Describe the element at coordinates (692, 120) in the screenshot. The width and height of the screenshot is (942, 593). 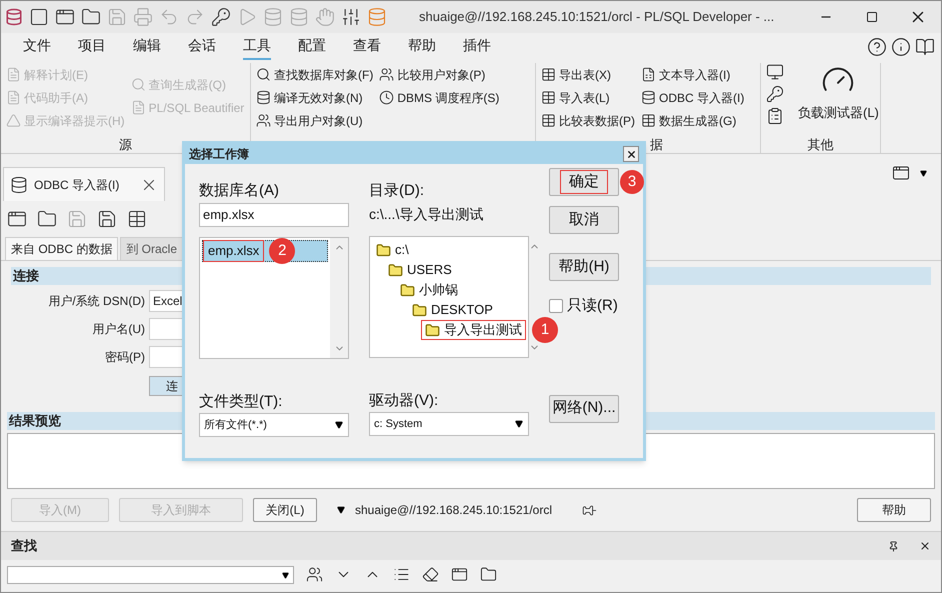
I see `ribbon-item: 数据生成器(G)` at that location.